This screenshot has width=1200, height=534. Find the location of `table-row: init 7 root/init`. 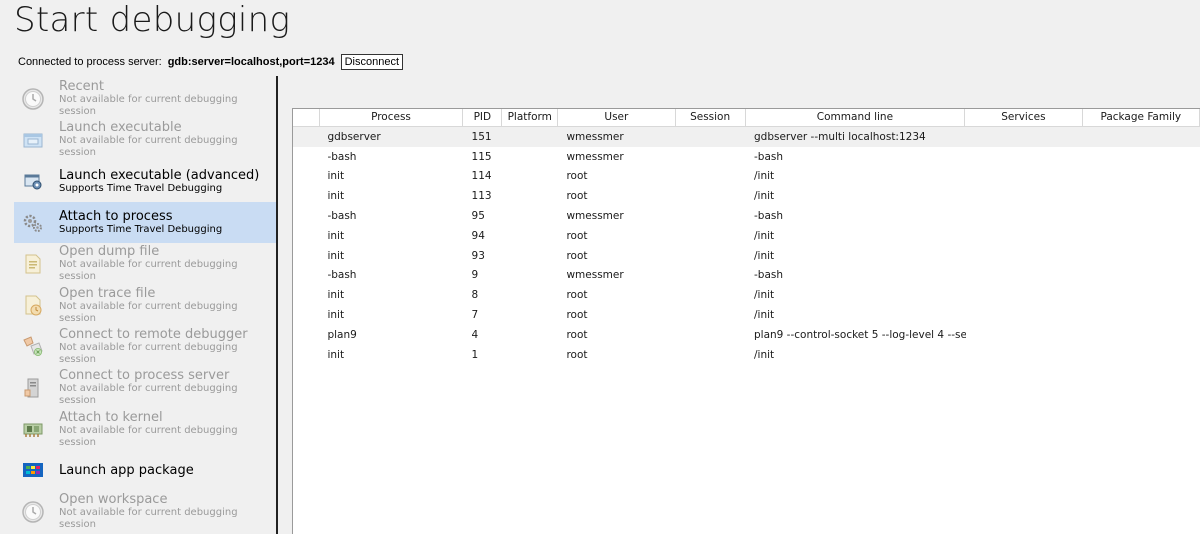

table-row: init 7 root/init is located at coordinates (746, 315).